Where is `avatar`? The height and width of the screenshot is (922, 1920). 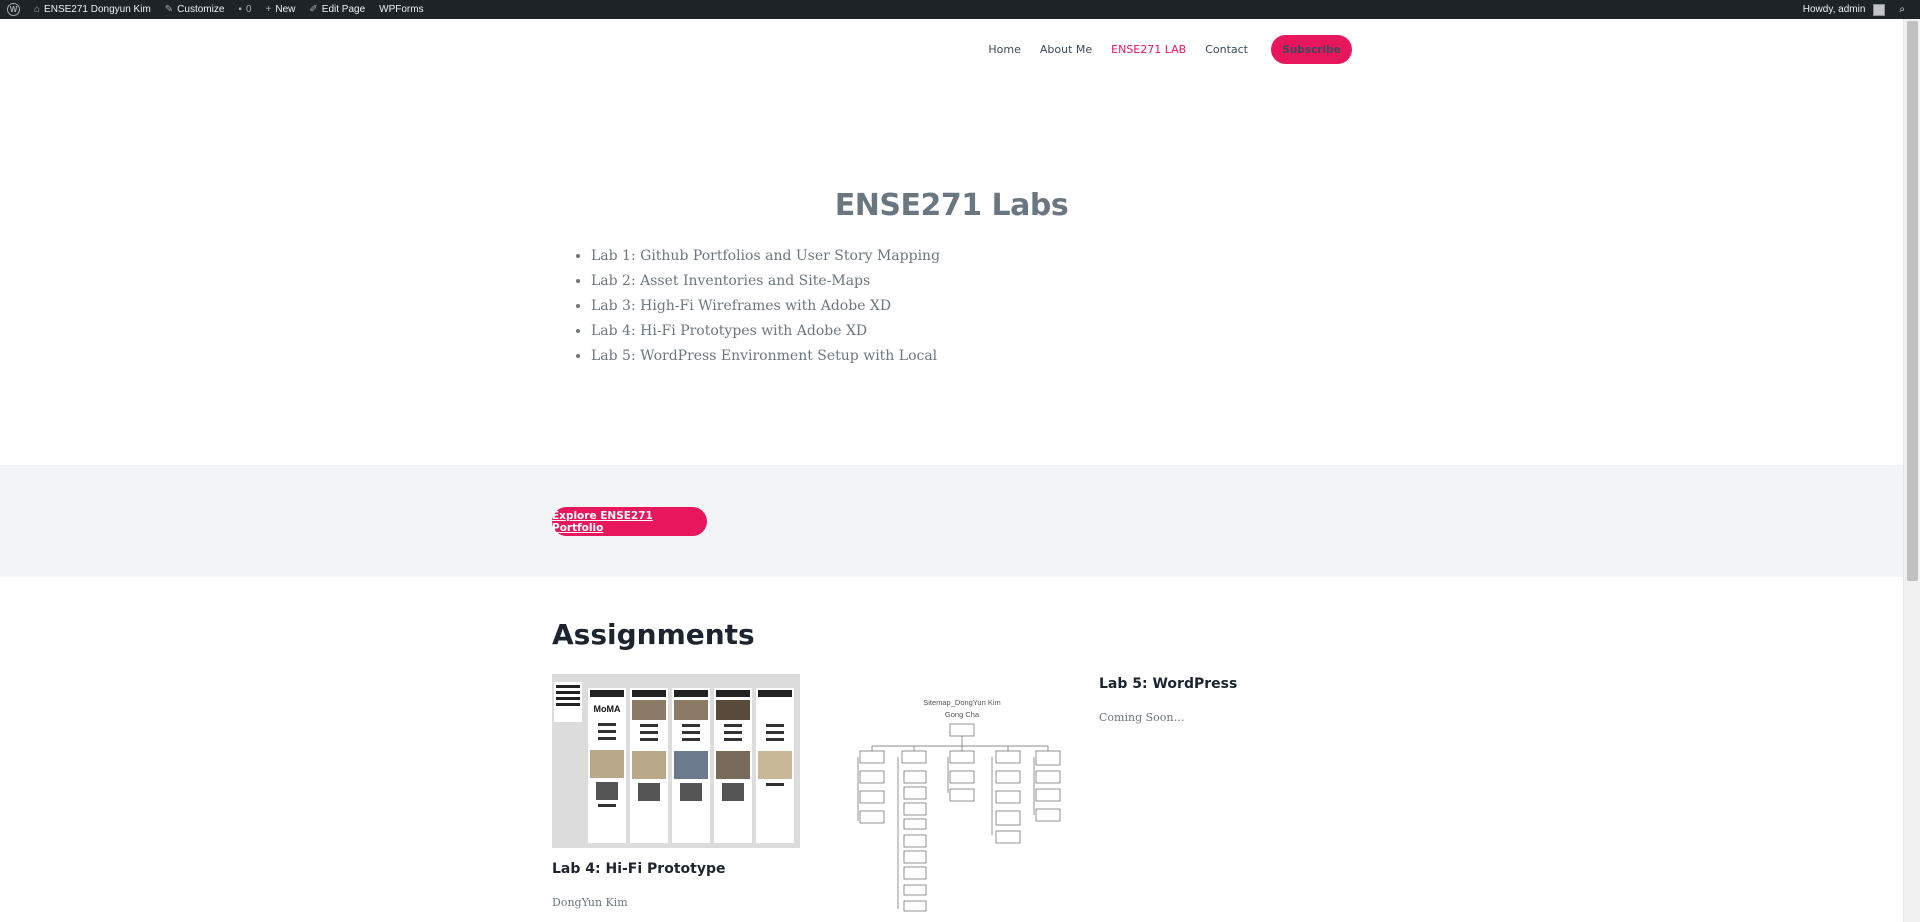 avatar is located at coordinates (1879, 9).